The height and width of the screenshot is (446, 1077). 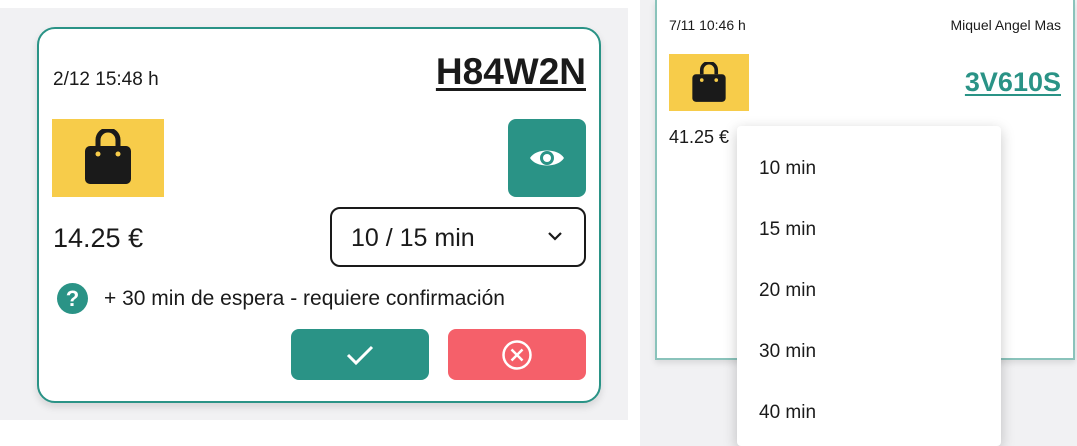 I want to click on cancel-circle-icon, so click(x=517, y=354).